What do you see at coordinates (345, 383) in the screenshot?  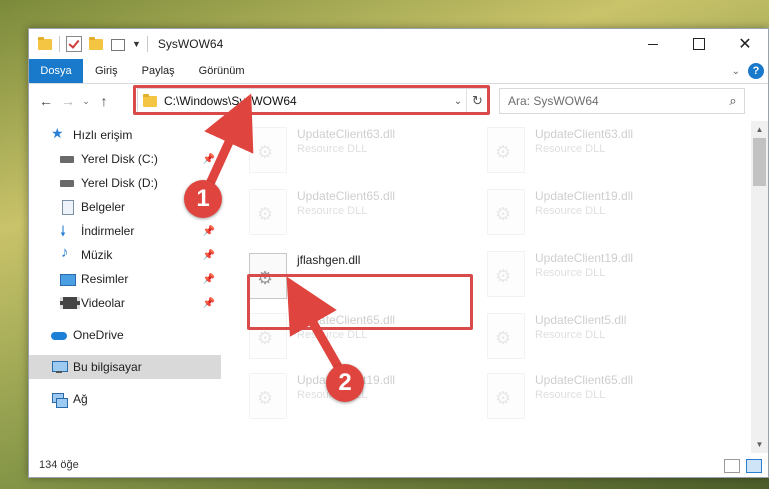 I see `step-2-badge: 2` at bounding box center [345, 383].